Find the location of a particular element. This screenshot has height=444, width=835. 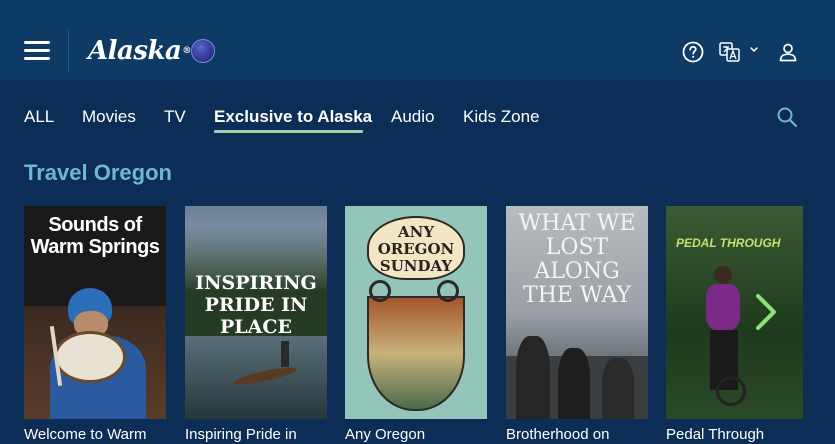

user-icon is located at coordinates (788, 52).